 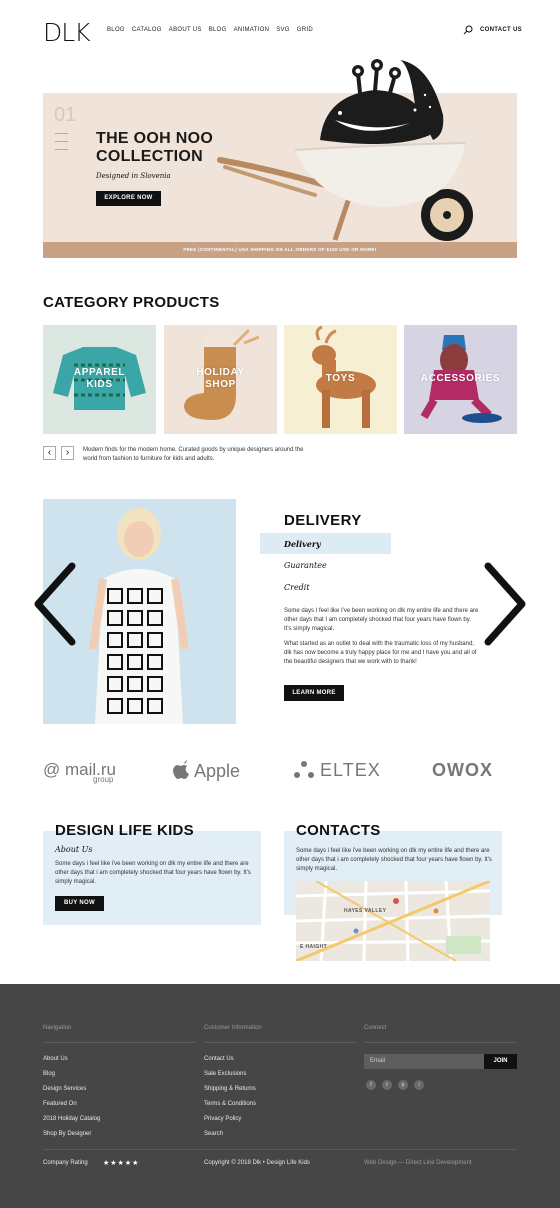 What do you see at coordinates (181, 769) in the screenshot?
I see `apple-icon` at bounding box center [181, 769].